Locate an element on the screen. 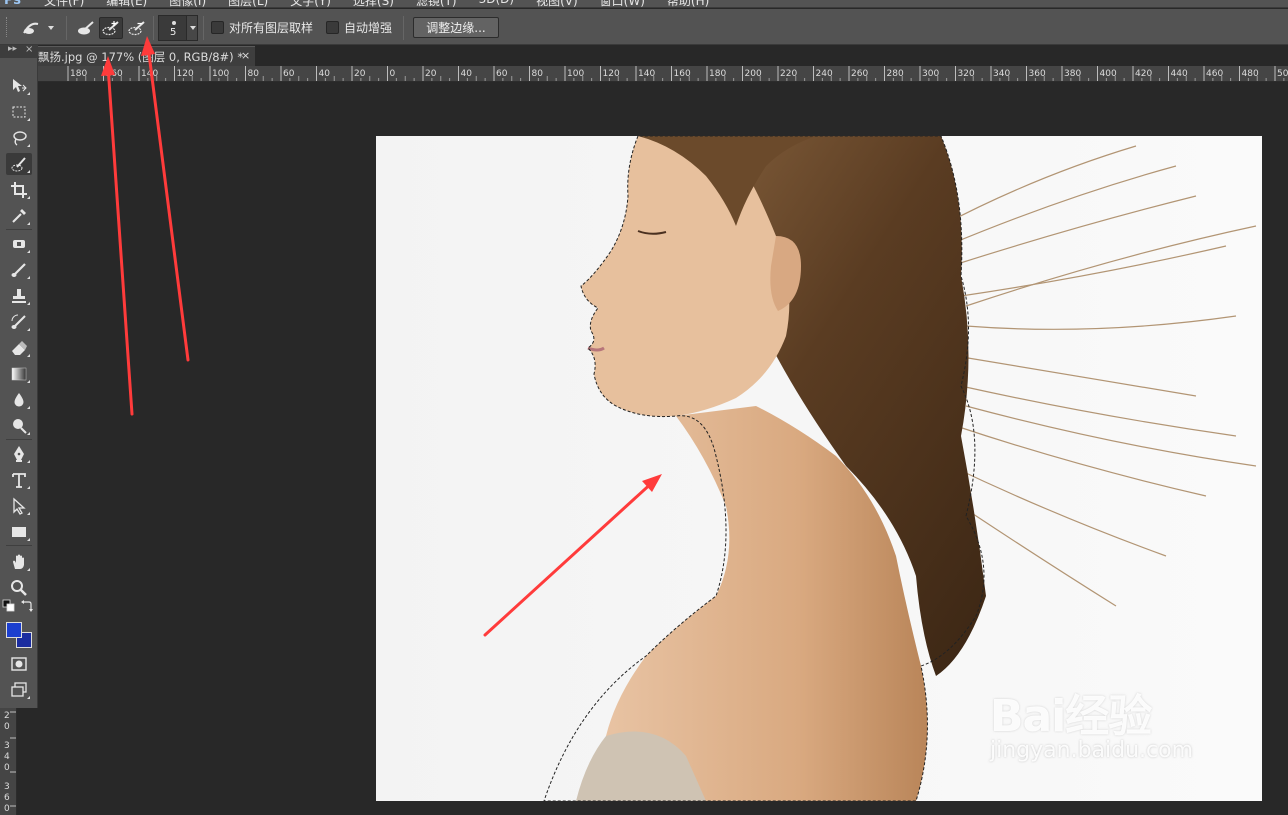  screen-mode-icon is located at coordinates (19, 689).